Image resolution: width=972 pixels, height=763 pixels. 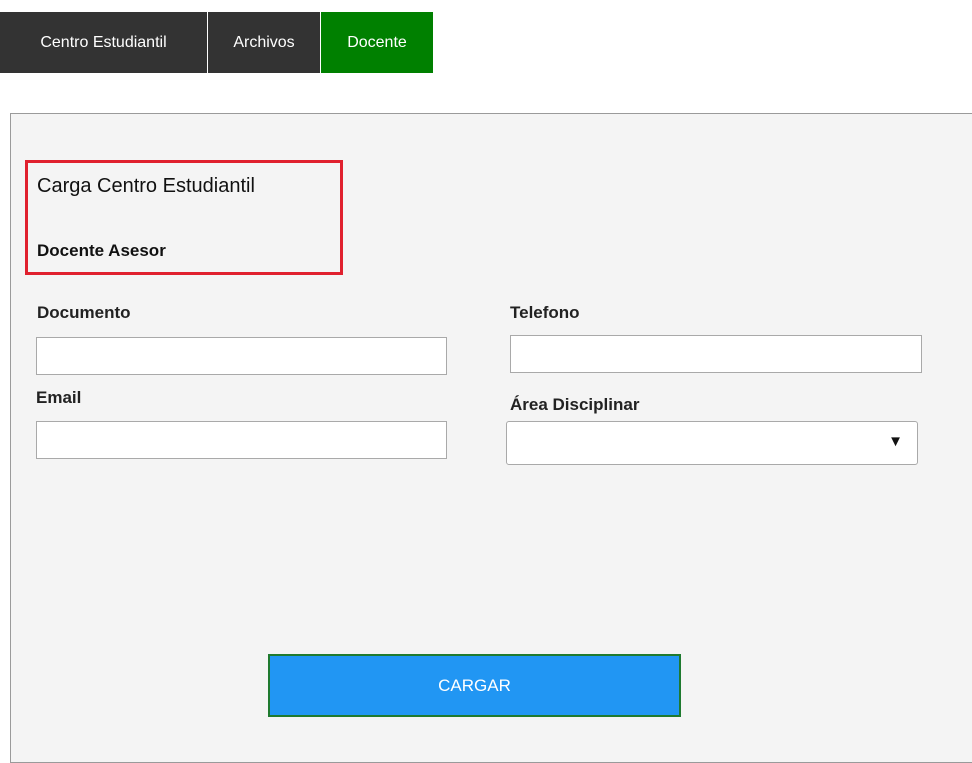 I want to click on email-input, so click(x=241, y=440).